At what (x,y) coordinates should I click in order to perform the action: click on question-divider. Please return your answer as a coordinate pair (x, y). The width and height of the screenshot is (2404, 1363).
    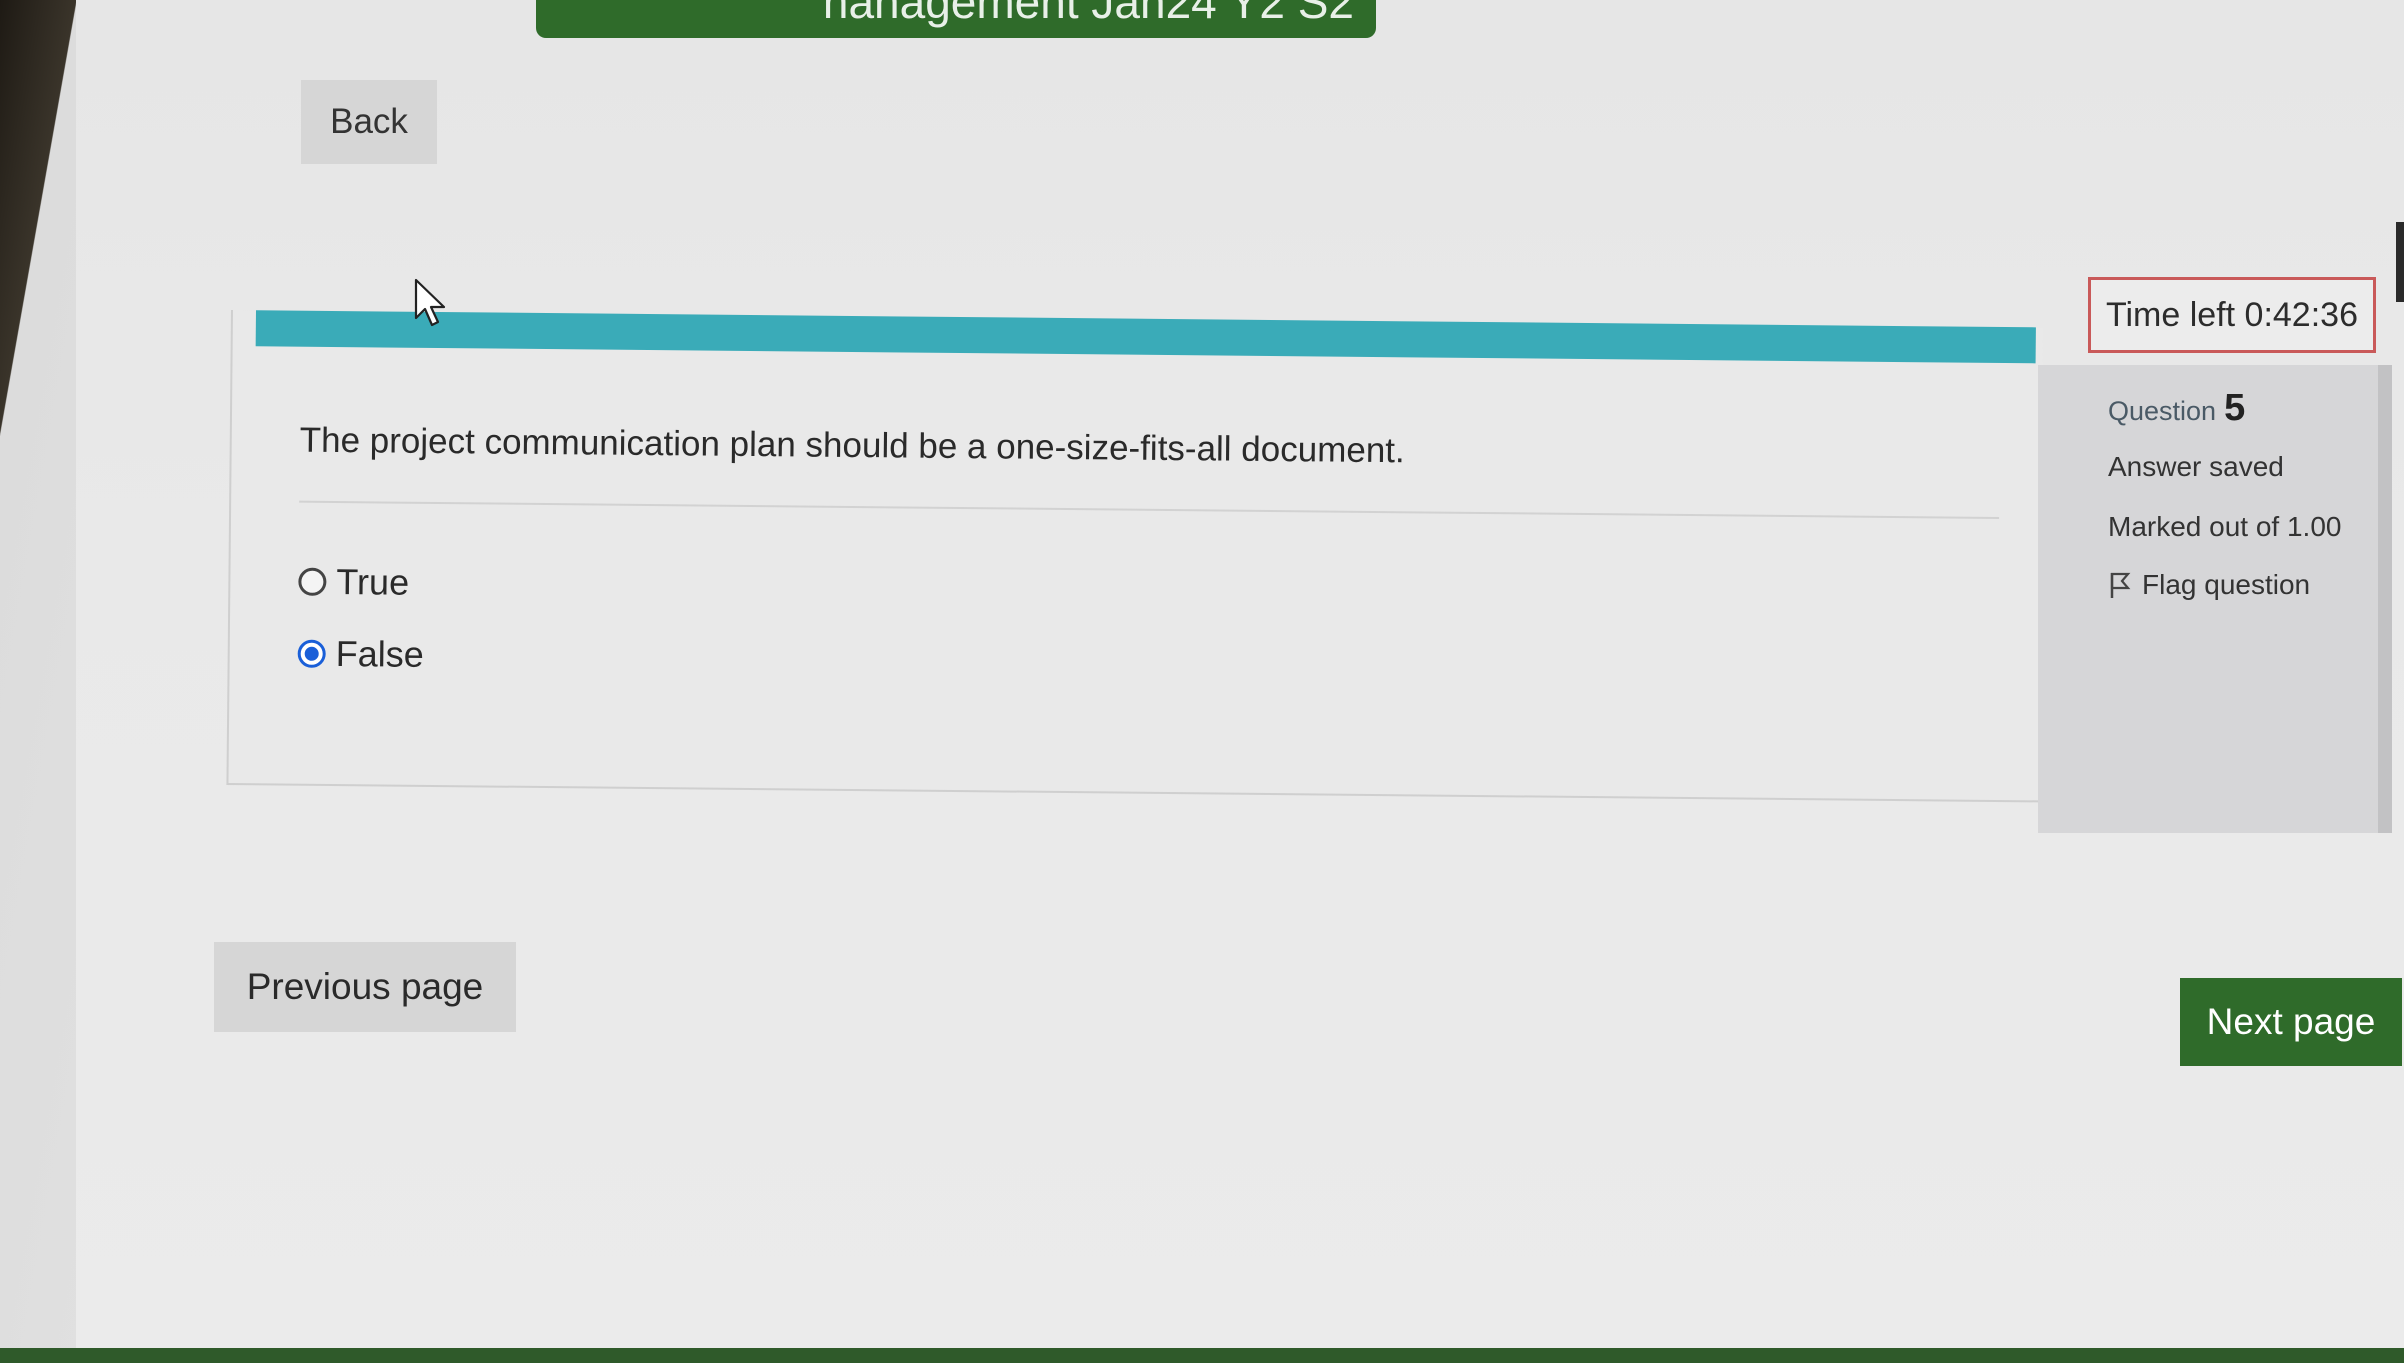
    Looking at the image, I should click on (1149, 509).